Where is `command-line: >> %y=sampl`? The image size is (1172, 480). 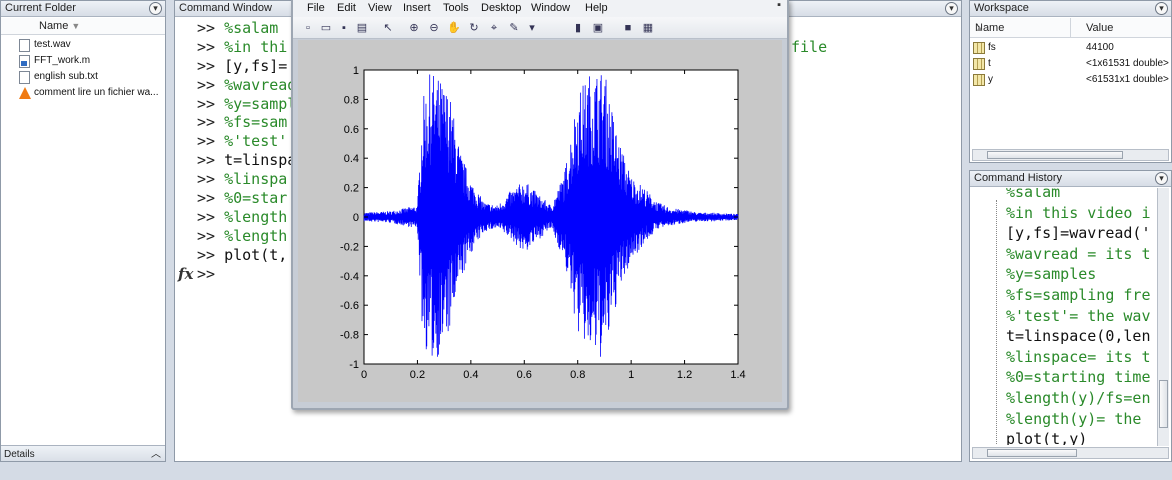 command-line: >> %y=sampl is located at coordinates (246, 104).